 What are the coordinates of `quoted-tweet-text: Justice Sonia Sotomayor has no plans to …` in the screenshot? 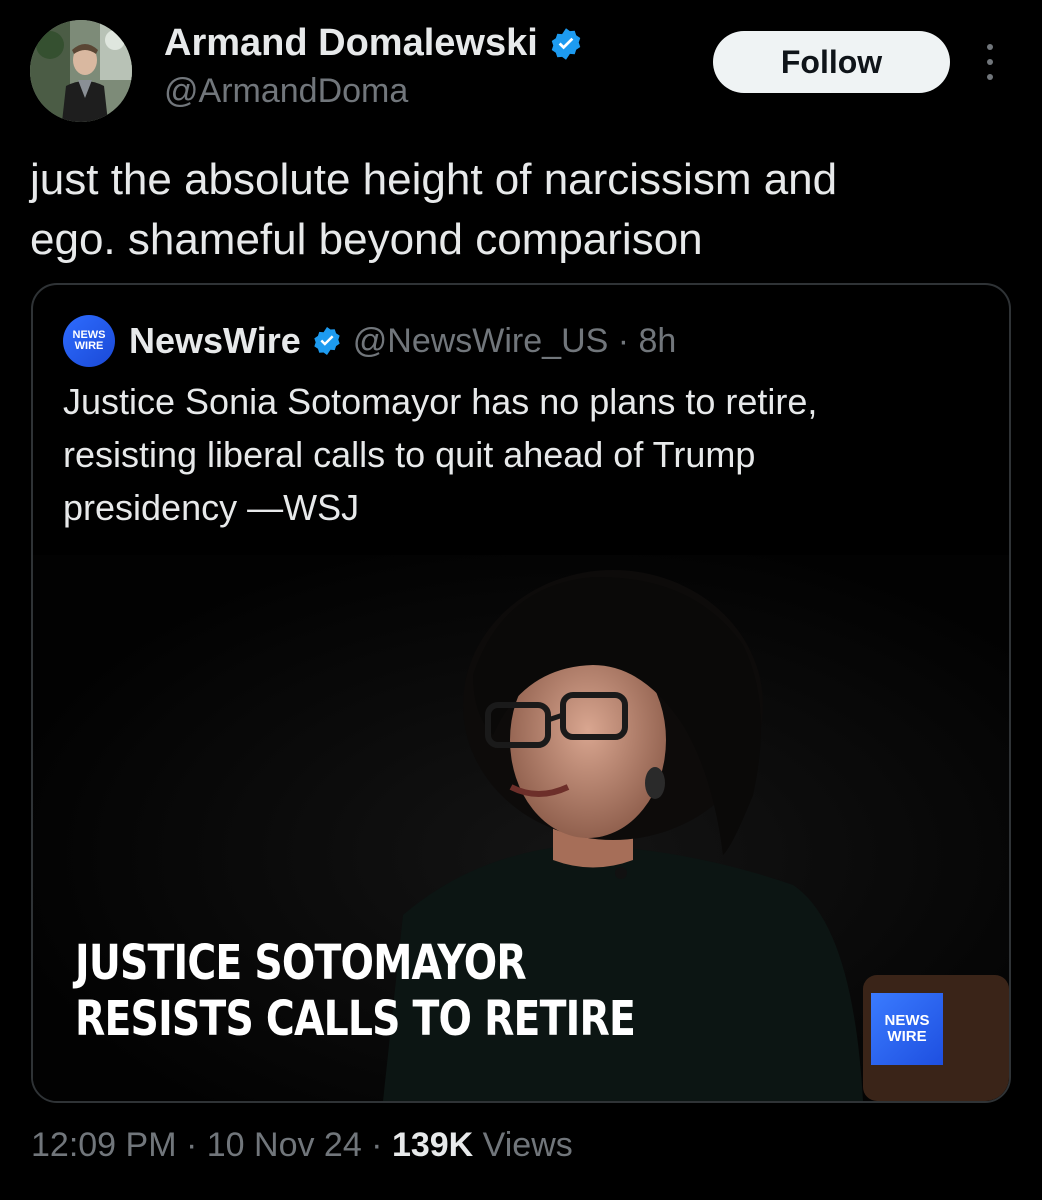 It's located at (518, 454).